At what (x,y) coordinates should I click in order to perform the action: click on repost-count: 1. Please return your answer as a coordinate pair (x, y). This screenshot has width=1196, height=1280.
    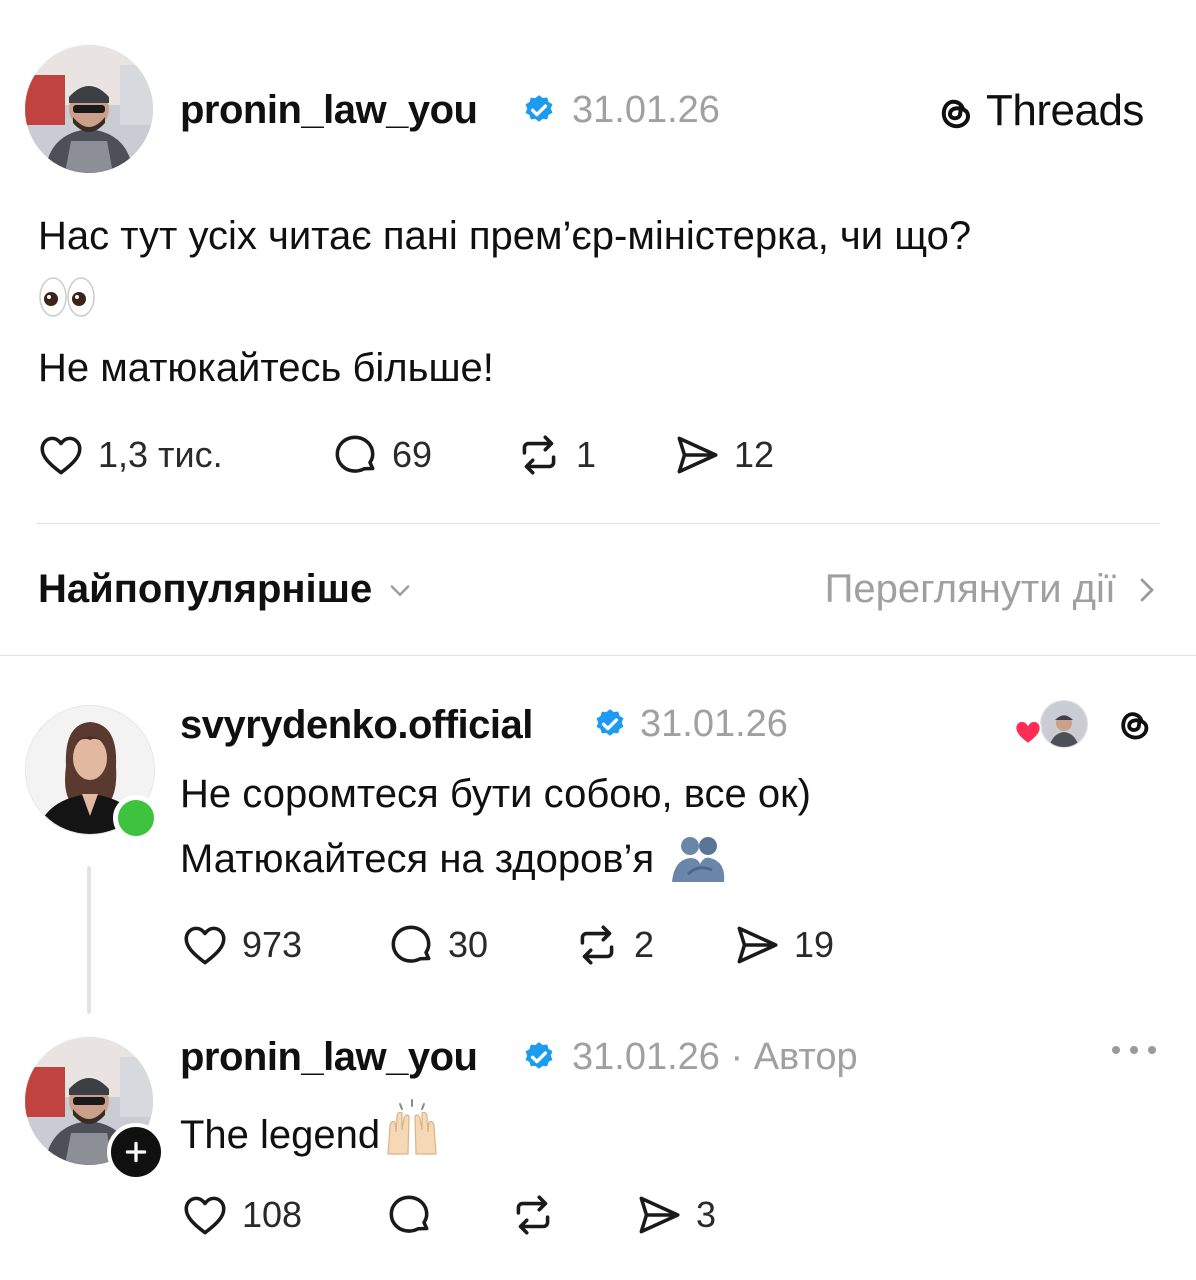
    Looking at the image, I should click on (586, 454).